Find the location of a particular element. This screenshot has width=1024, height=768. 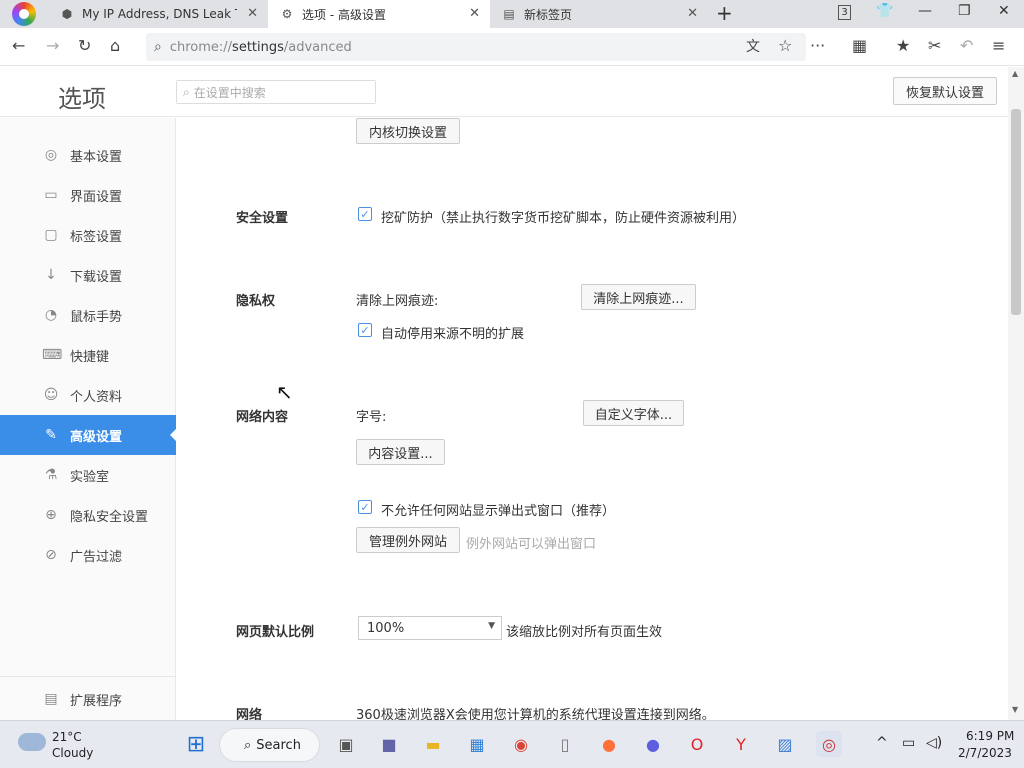

page-scrollbar: ▲ ▼ is located at coordinates (1016, 393).